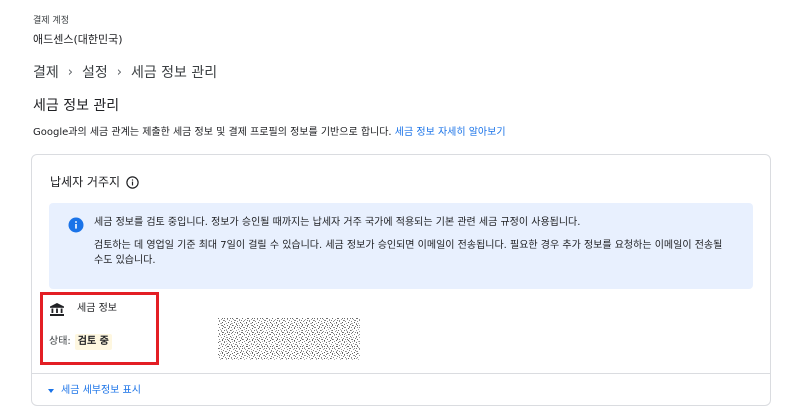 This screenshot has height=411, width=800. What do you see at coordinates (51, 21) in the screenshot?
I see `billing-account-label: 결제 계정` at bounding box center [51, 21].